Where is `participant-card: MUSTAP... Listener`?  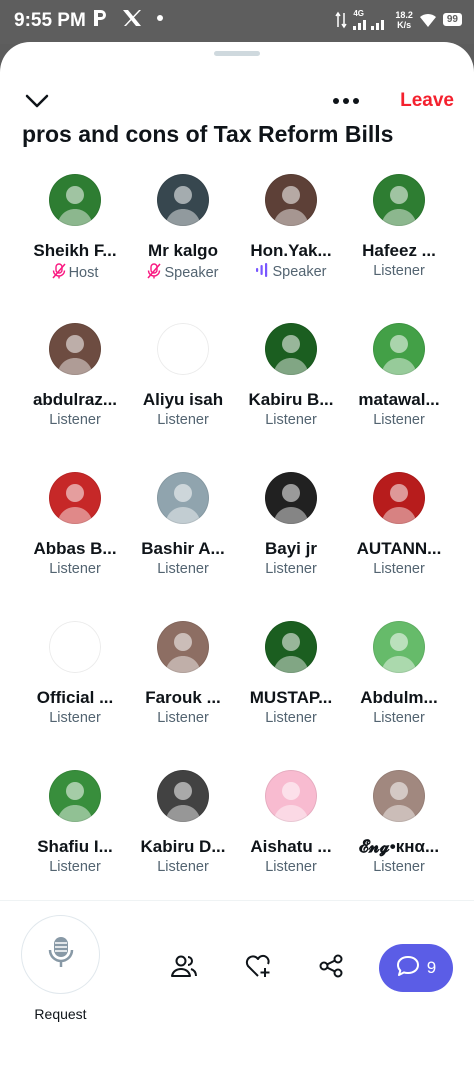 participant-card: MUSTAP... Listener is located at coordinates (291, 671).